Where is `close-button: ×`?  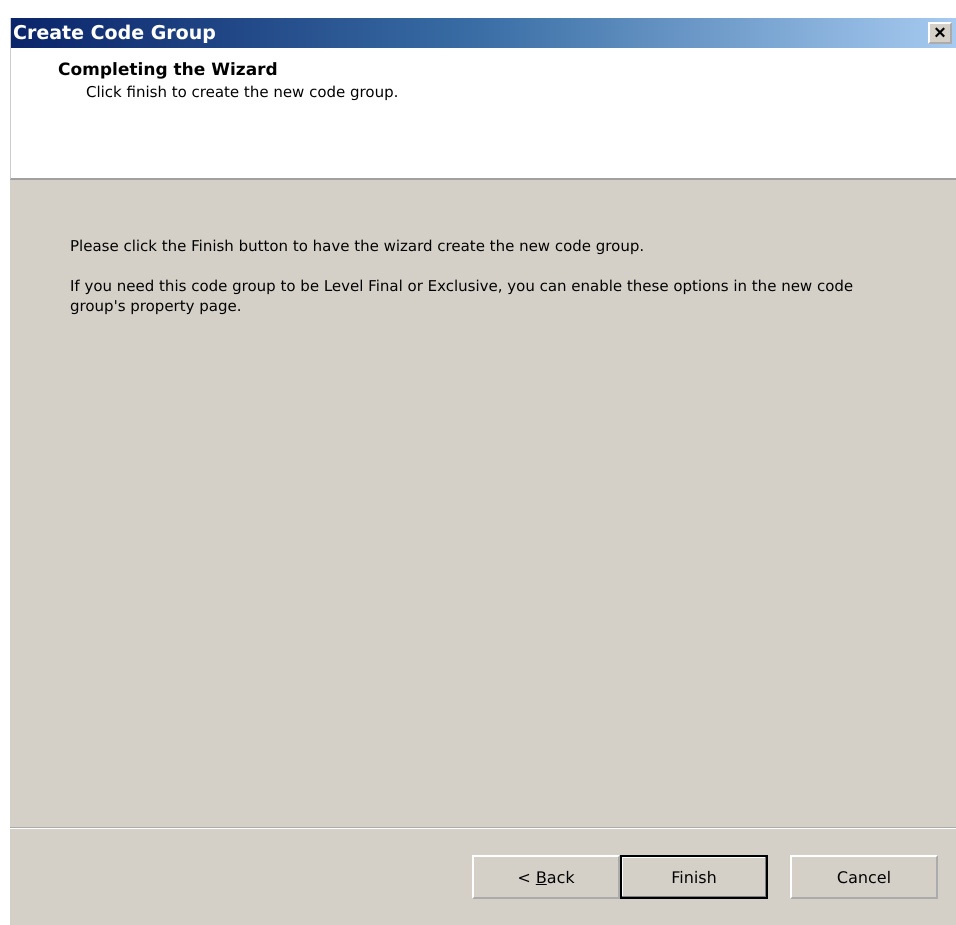
close-button: × is located at coordinates (940, 33).